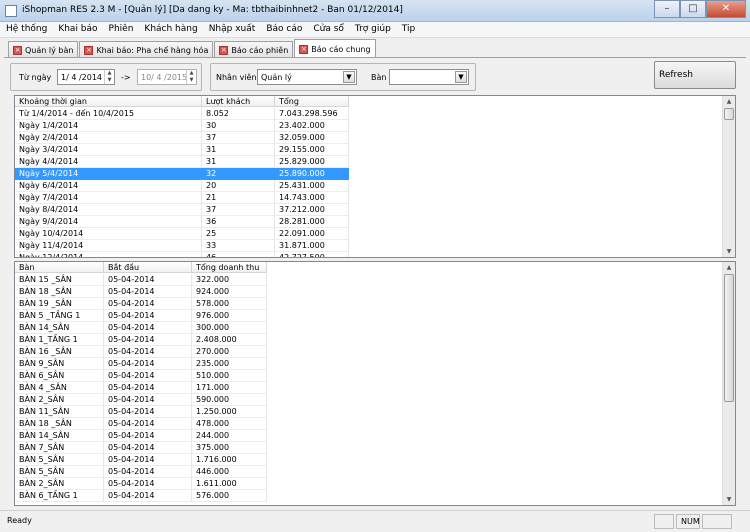 The width and height of the screenshot is (750, 532). What do you see at coordinates (182, 138) in the screenshot?
I see `summary-row: Ngày 2/4/2014 37 32.059.000` at bounding box center [182, 138].